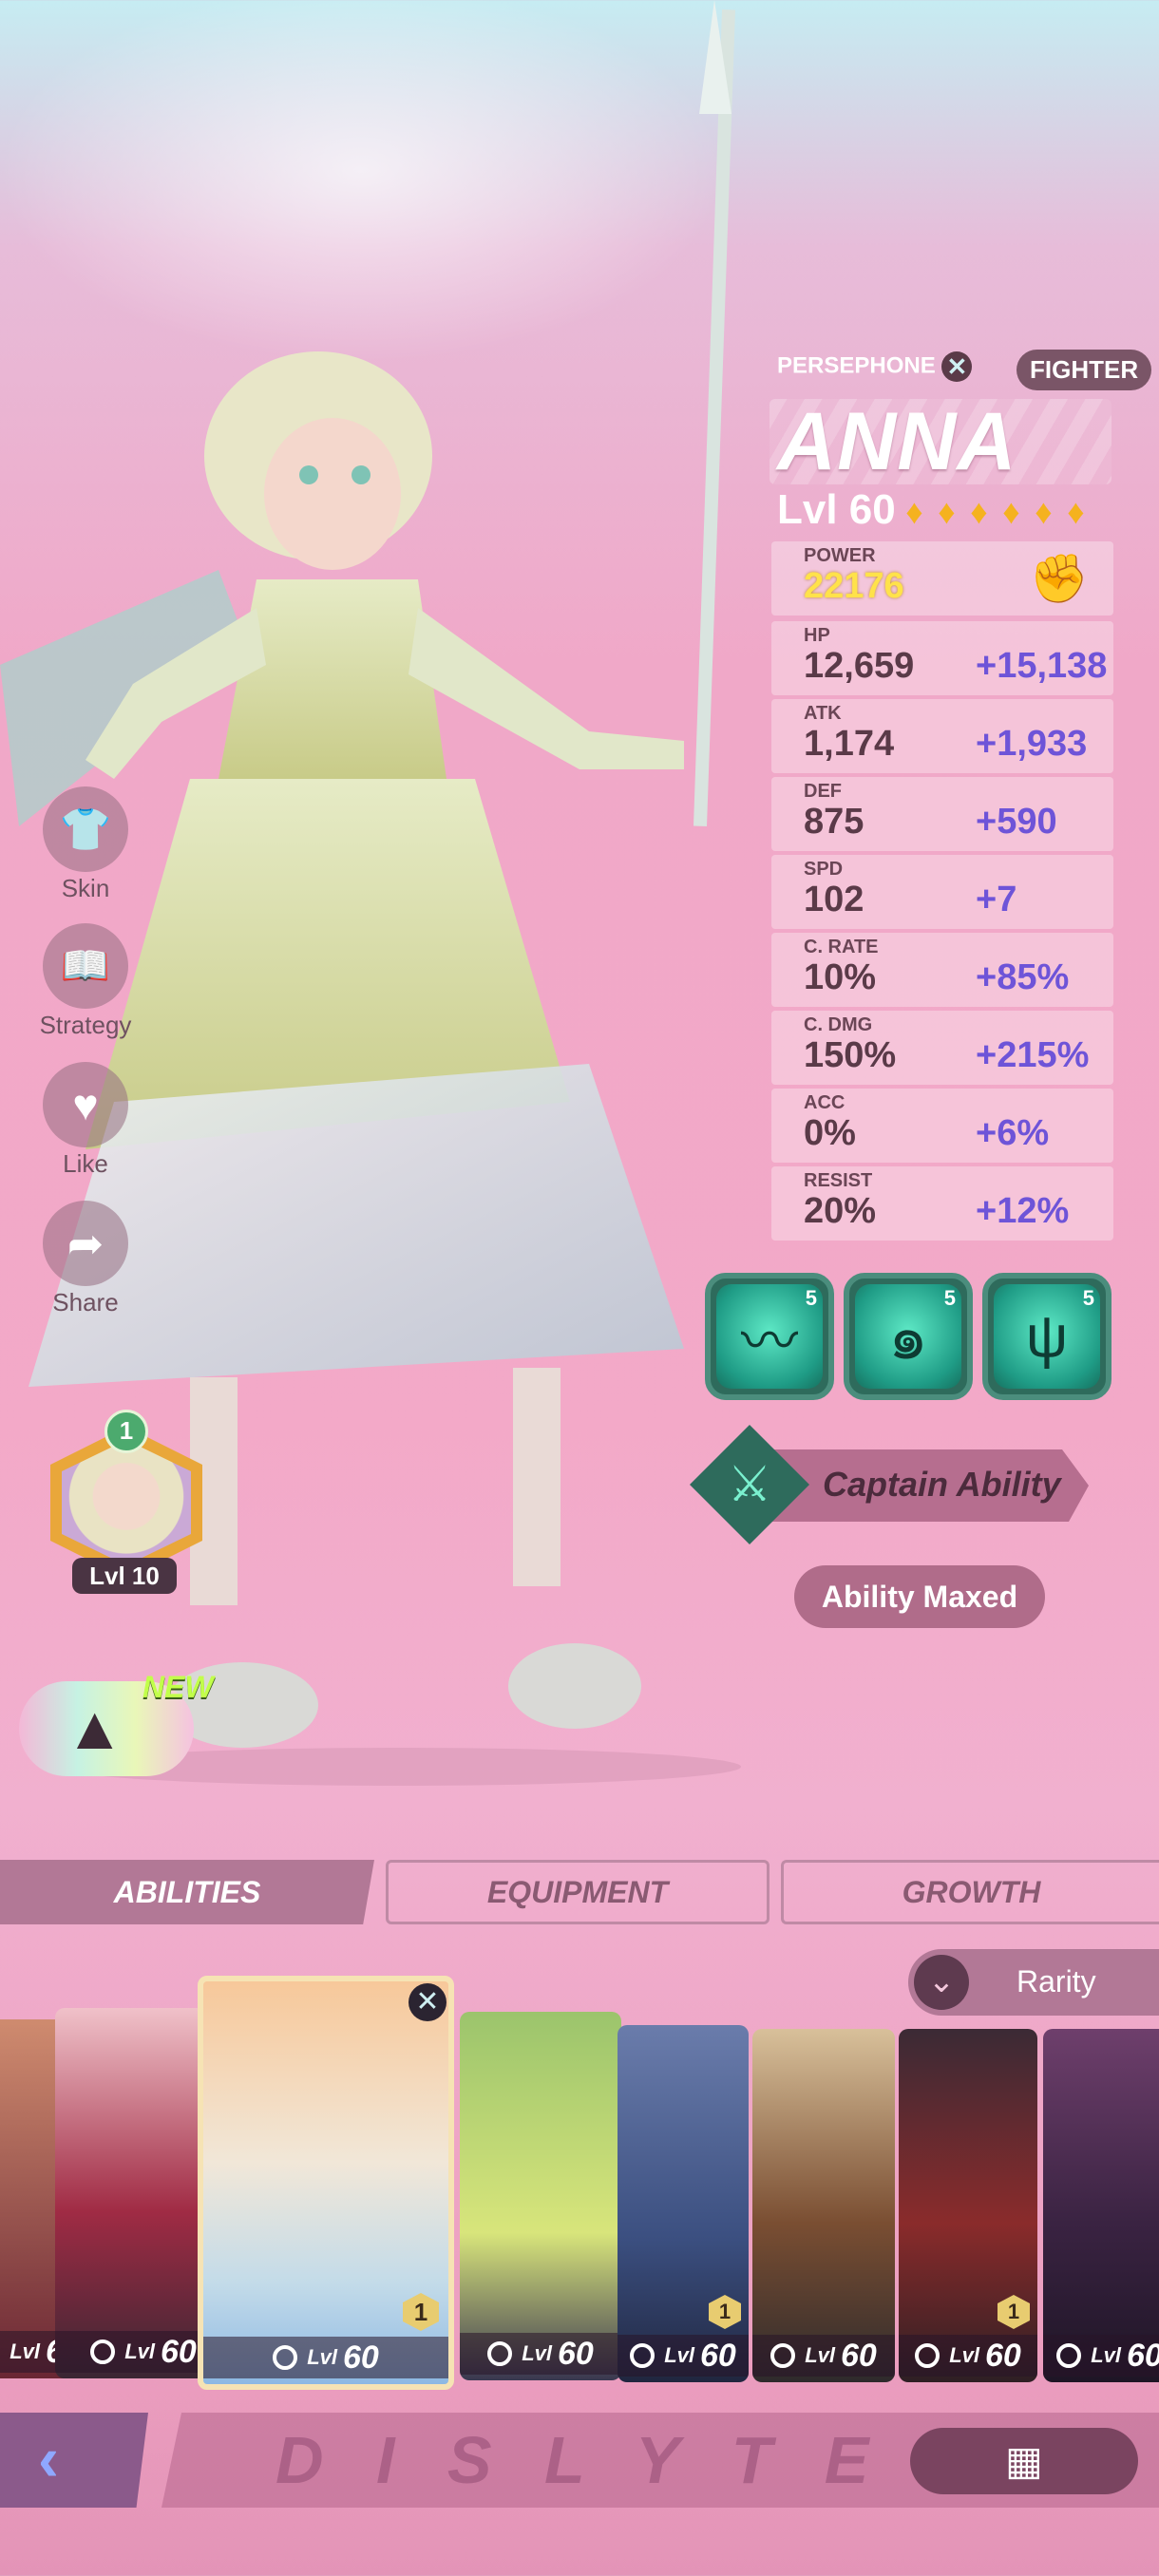 The width and height of the screenshot is (1159, 2576). I want to click on star-rating: ♦ ♦ ♦ ♦ ♦ ♦, so click(1002, 512).